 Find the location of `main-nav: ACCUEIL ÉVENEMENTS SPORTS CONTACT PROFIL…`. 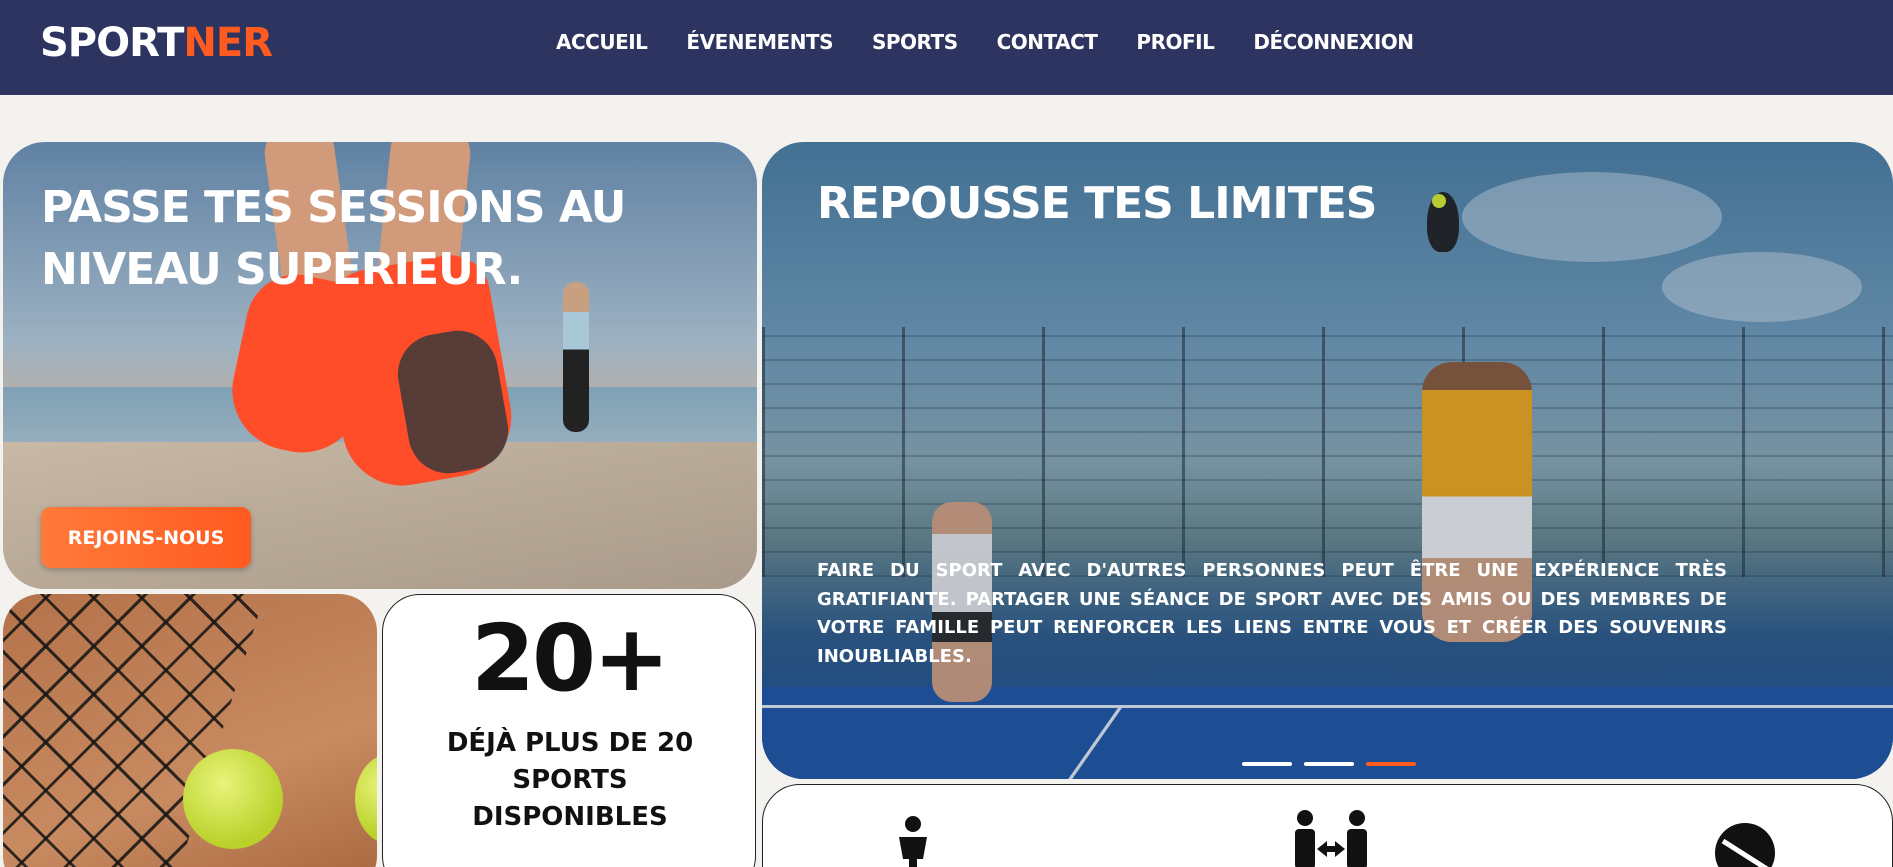

main-nav: ACCUEIL ÉVENEMENTS SPORTS CONTACT PROFIL… is located at coordinates (985, 42).